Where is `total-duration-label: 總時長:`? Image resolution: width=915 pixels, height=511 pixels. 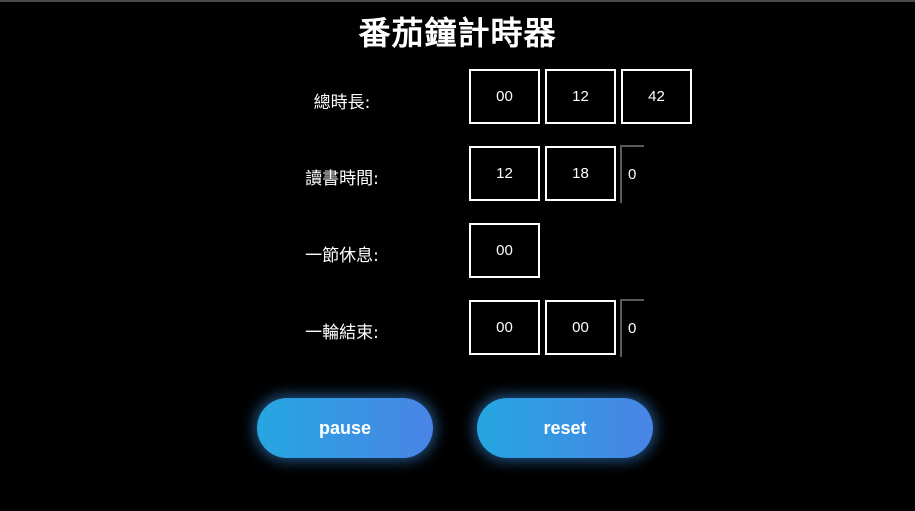
total-duration-label: 總時長: is located at coordinates (342, 103).